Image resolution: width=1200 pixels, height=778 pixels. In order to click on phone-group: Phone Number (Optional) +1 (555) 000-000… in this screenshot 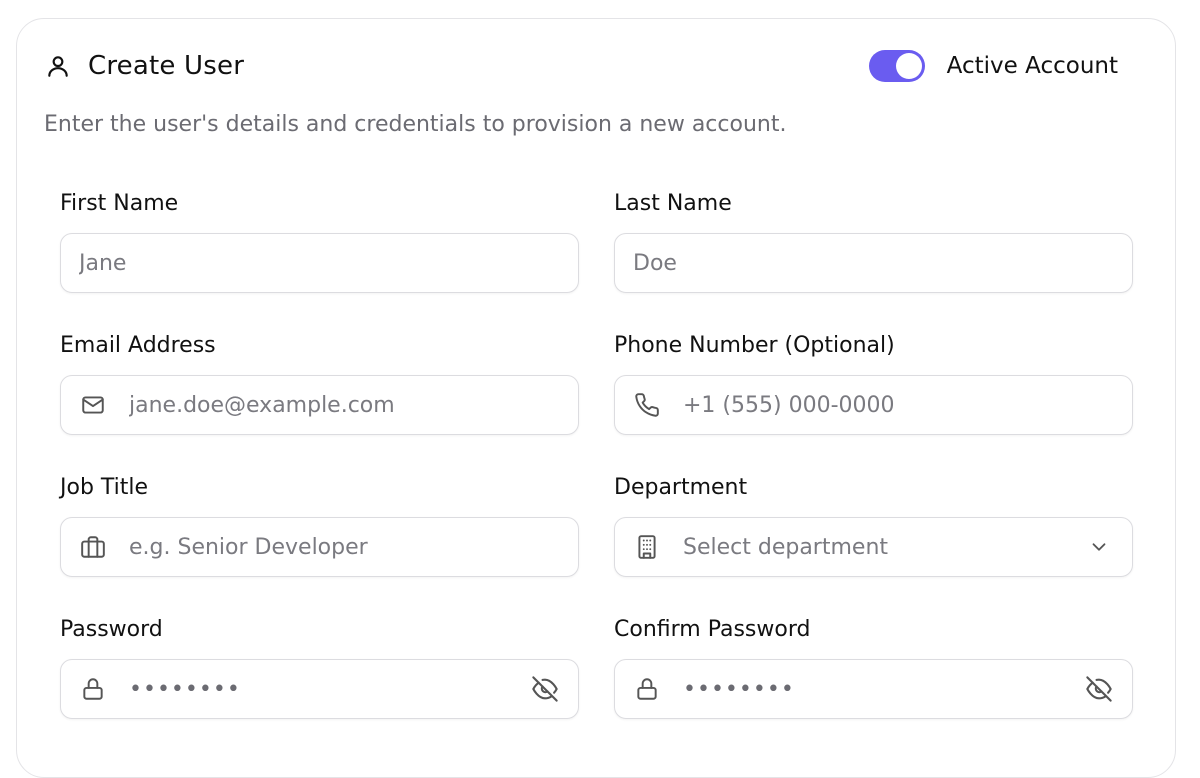, I will do `click(873, 383)`.